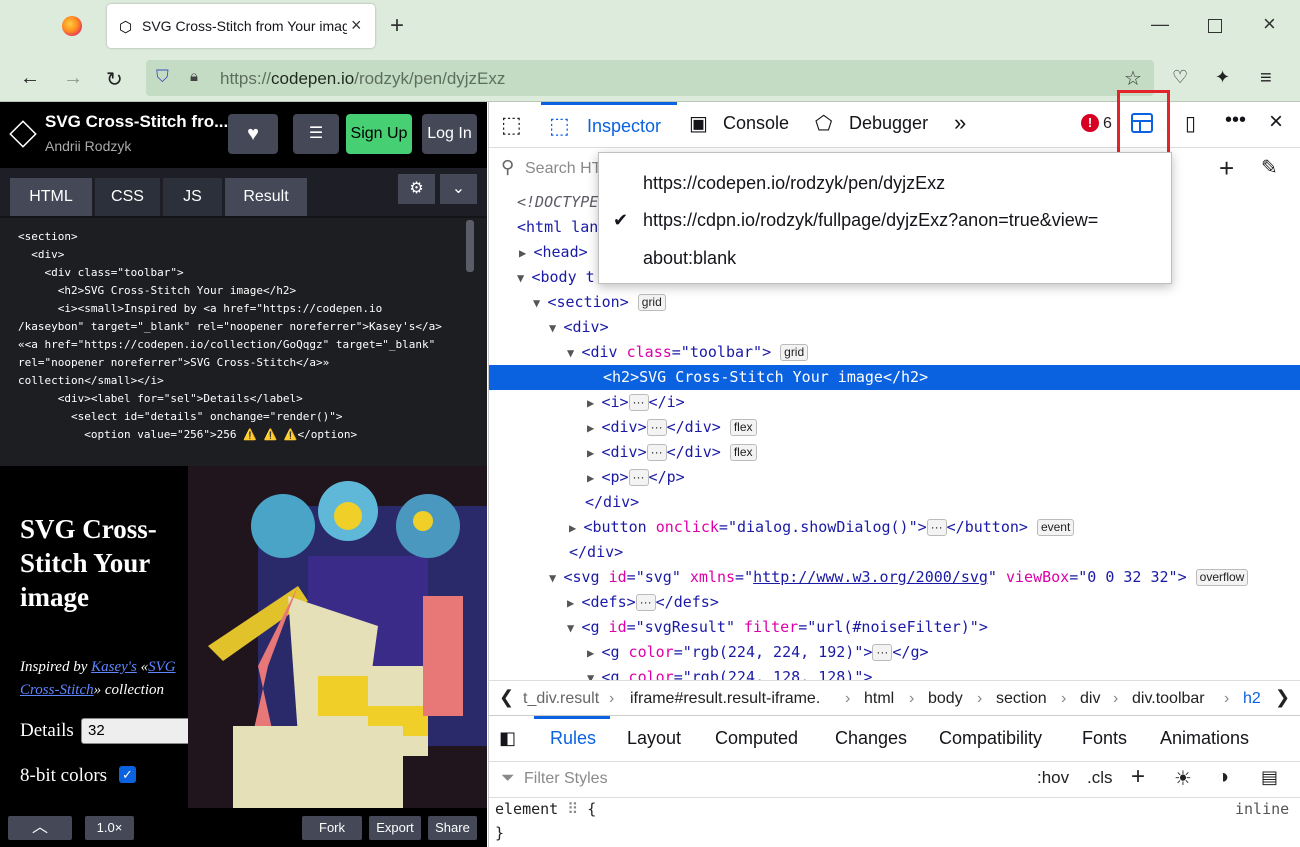 This screenshot has height=847, width=1300. I want to click on expand-icon: ▶, so click(526, 253).